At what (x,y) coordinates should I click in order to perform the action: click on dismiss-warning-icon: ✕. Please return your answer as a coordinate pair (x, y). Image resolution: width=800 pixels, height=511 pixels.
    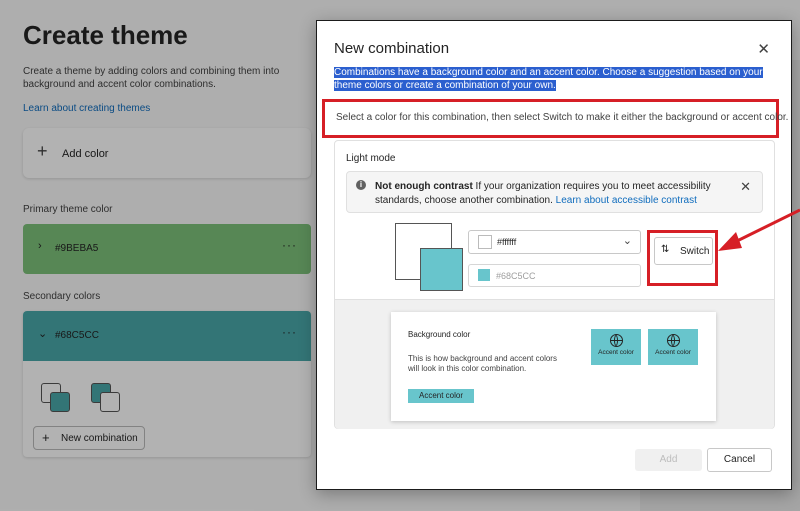
    Looking at the image, I should click on (745, 187).